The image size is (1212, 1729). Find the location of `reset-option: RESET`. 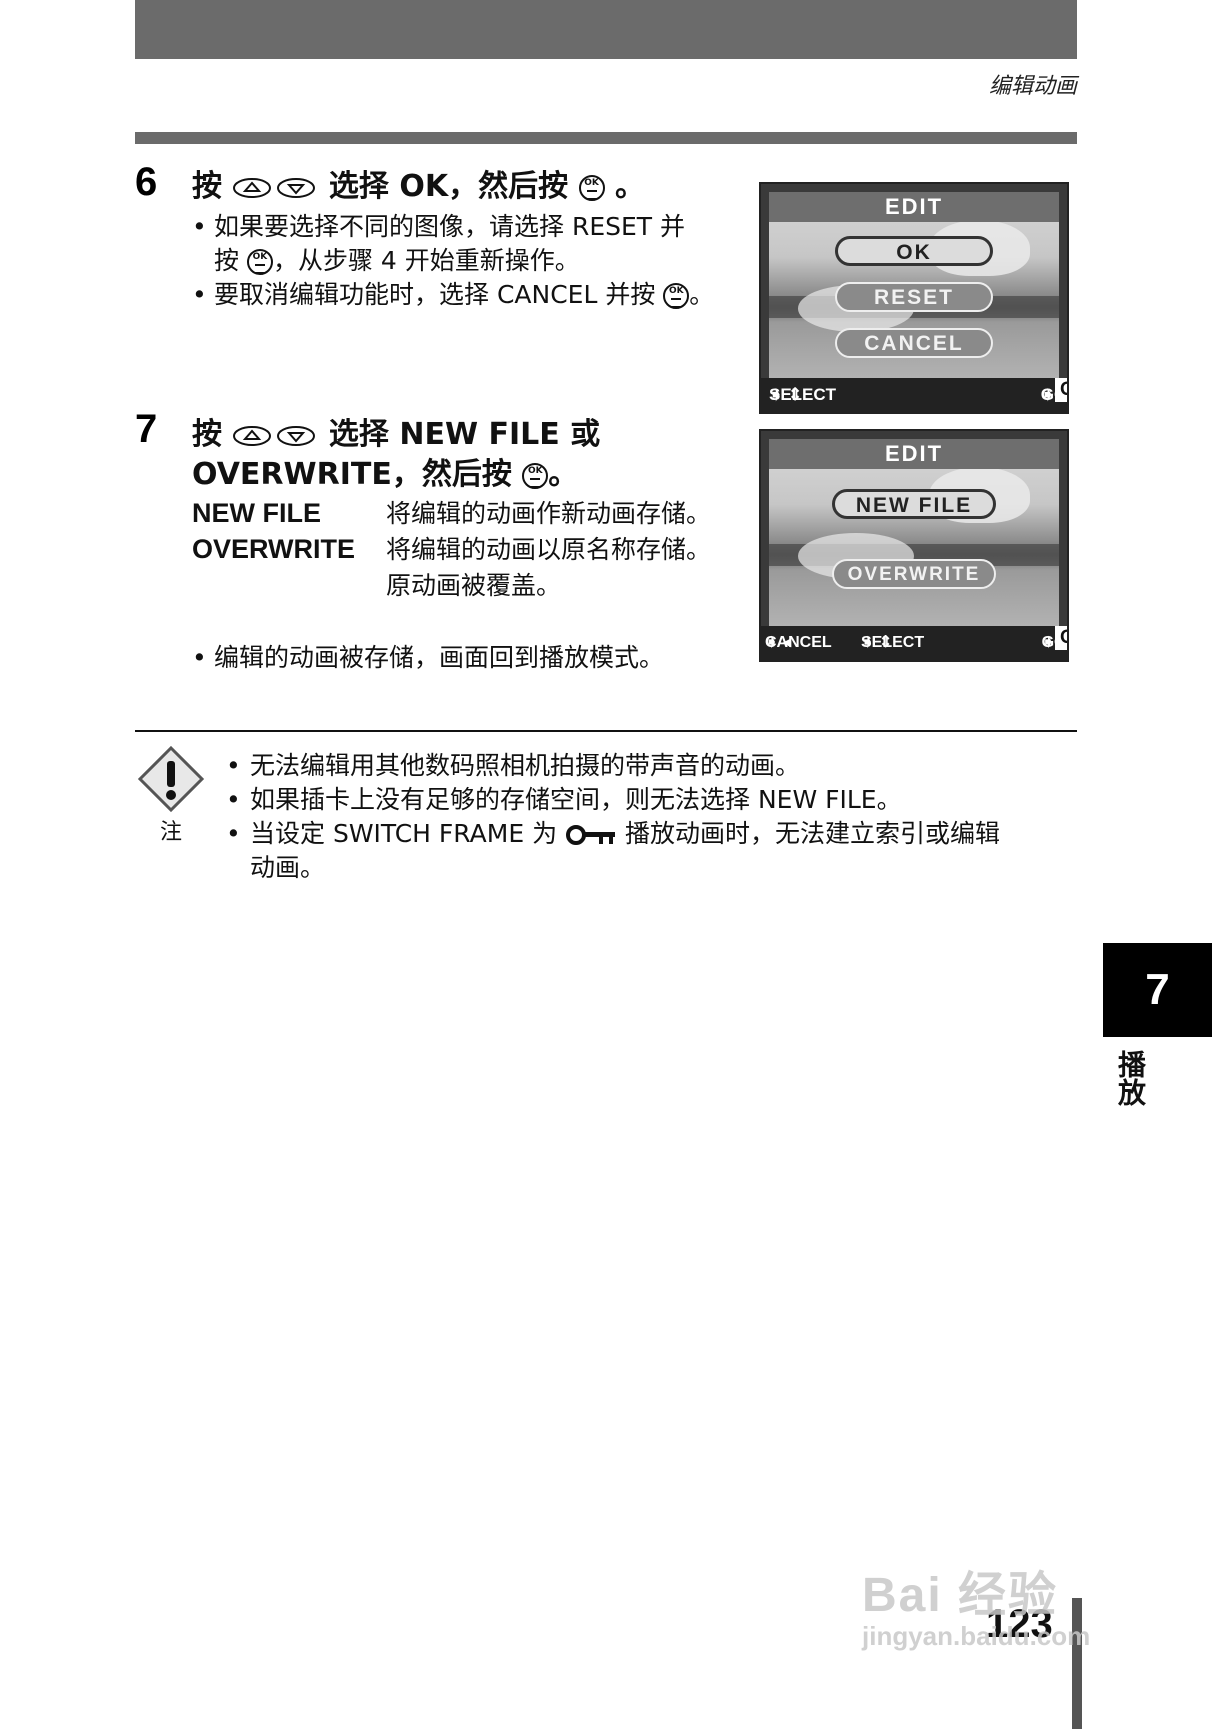

reset-option: RESET is located at coordinates (914, 297).